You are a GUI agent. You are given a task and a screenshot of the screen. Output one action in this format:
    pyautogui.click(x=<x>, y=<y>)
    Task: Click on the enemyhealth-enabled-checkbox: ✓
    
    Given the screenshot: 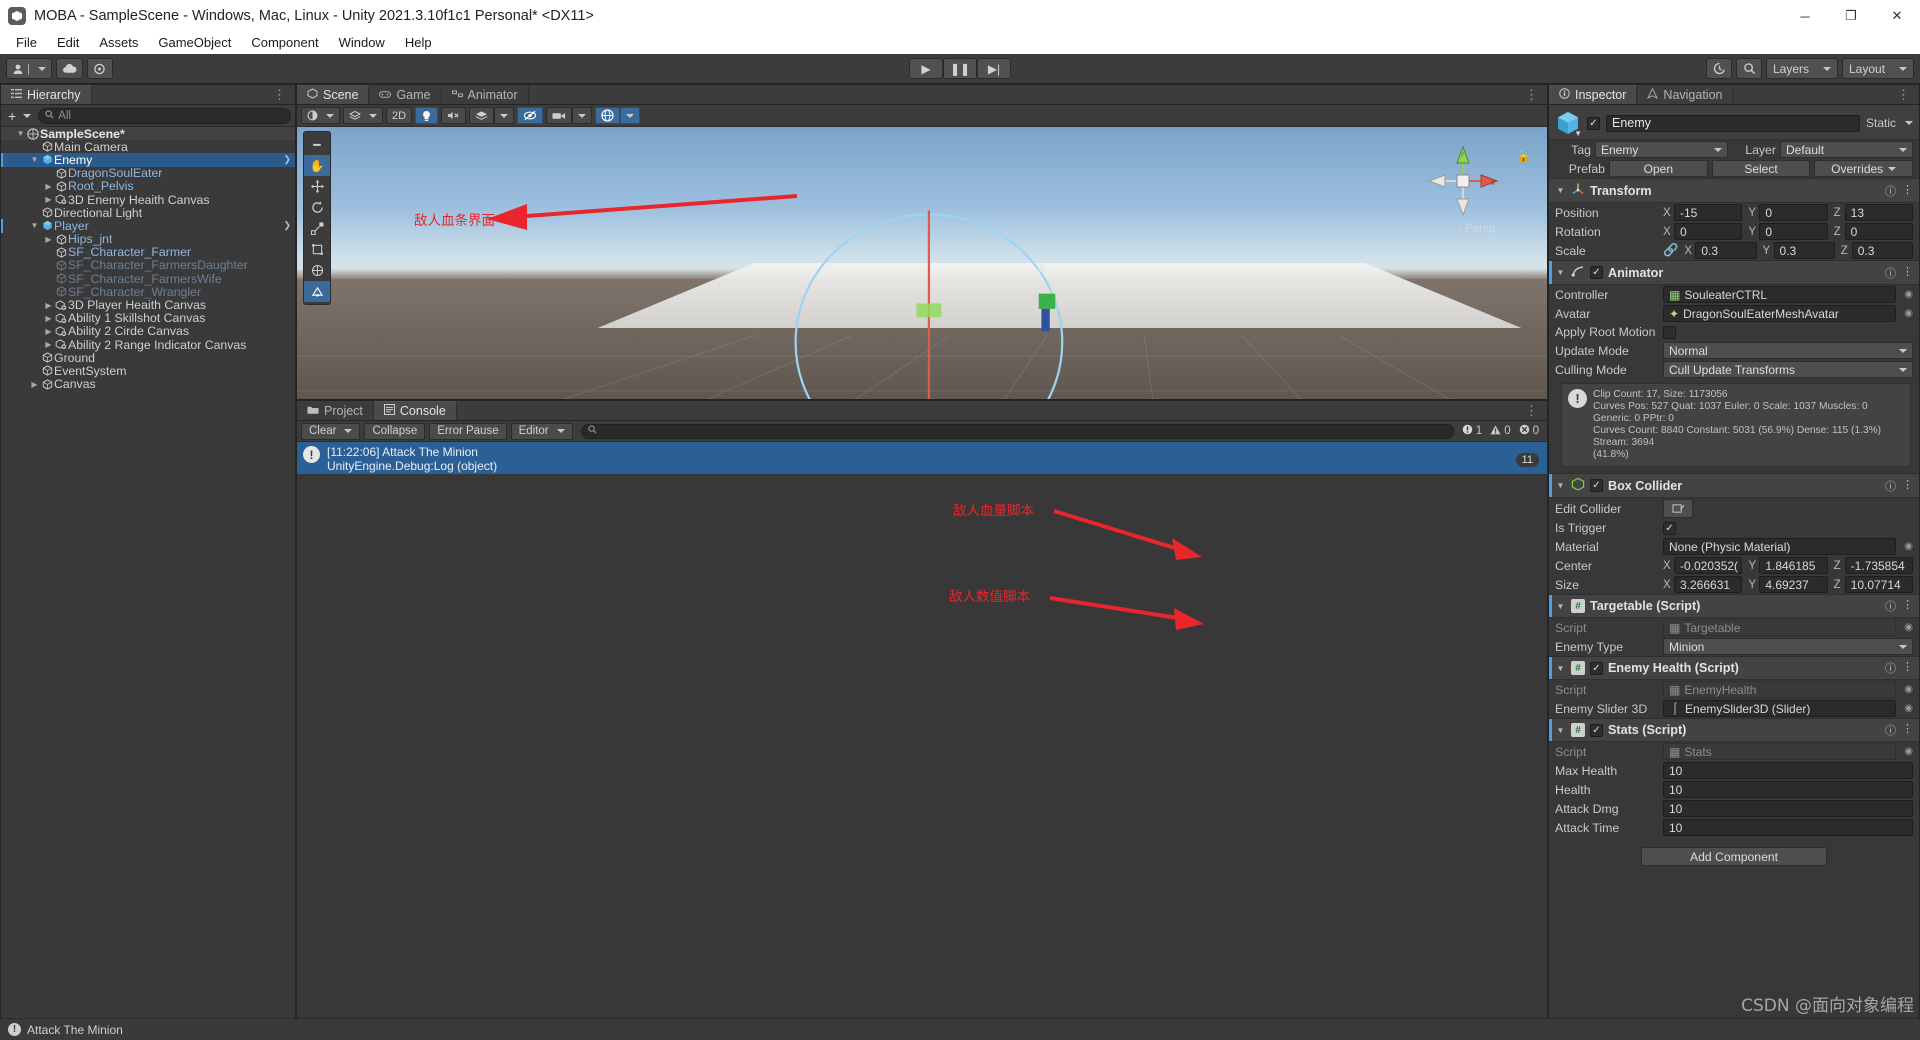 What is the action you would take?
    pyautogui.click(x=1596, y=668)
    